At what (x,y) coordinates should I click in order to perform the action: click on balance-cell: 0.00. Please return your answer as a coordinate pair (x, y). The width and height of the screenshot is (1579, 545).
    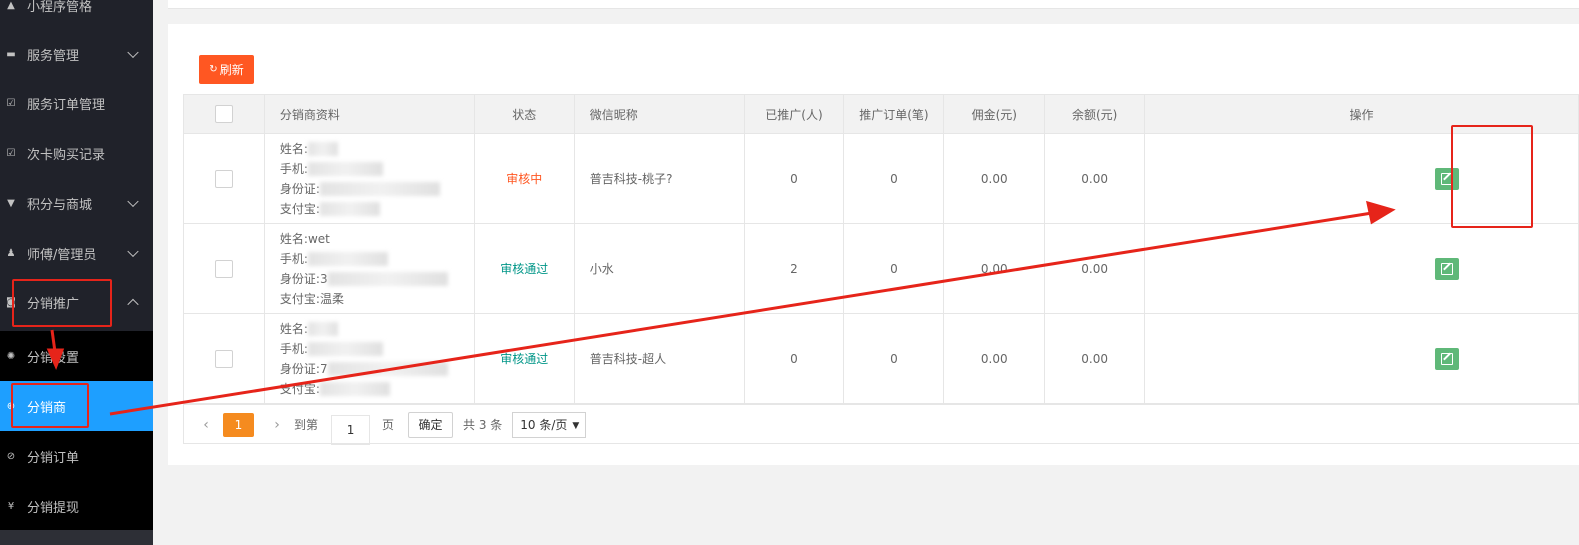
    Looking at the image, I should click on (1095, 178).